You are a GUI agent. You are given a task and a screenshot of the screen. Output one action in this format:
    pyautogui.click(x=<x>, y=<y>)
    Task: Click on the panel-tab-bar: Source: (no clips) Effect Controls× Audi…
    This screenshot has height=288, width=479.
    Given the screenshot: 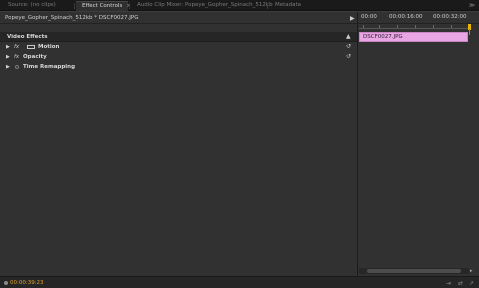 What is the action you would take?
    pyautogui.click(x=239, y=5)
    